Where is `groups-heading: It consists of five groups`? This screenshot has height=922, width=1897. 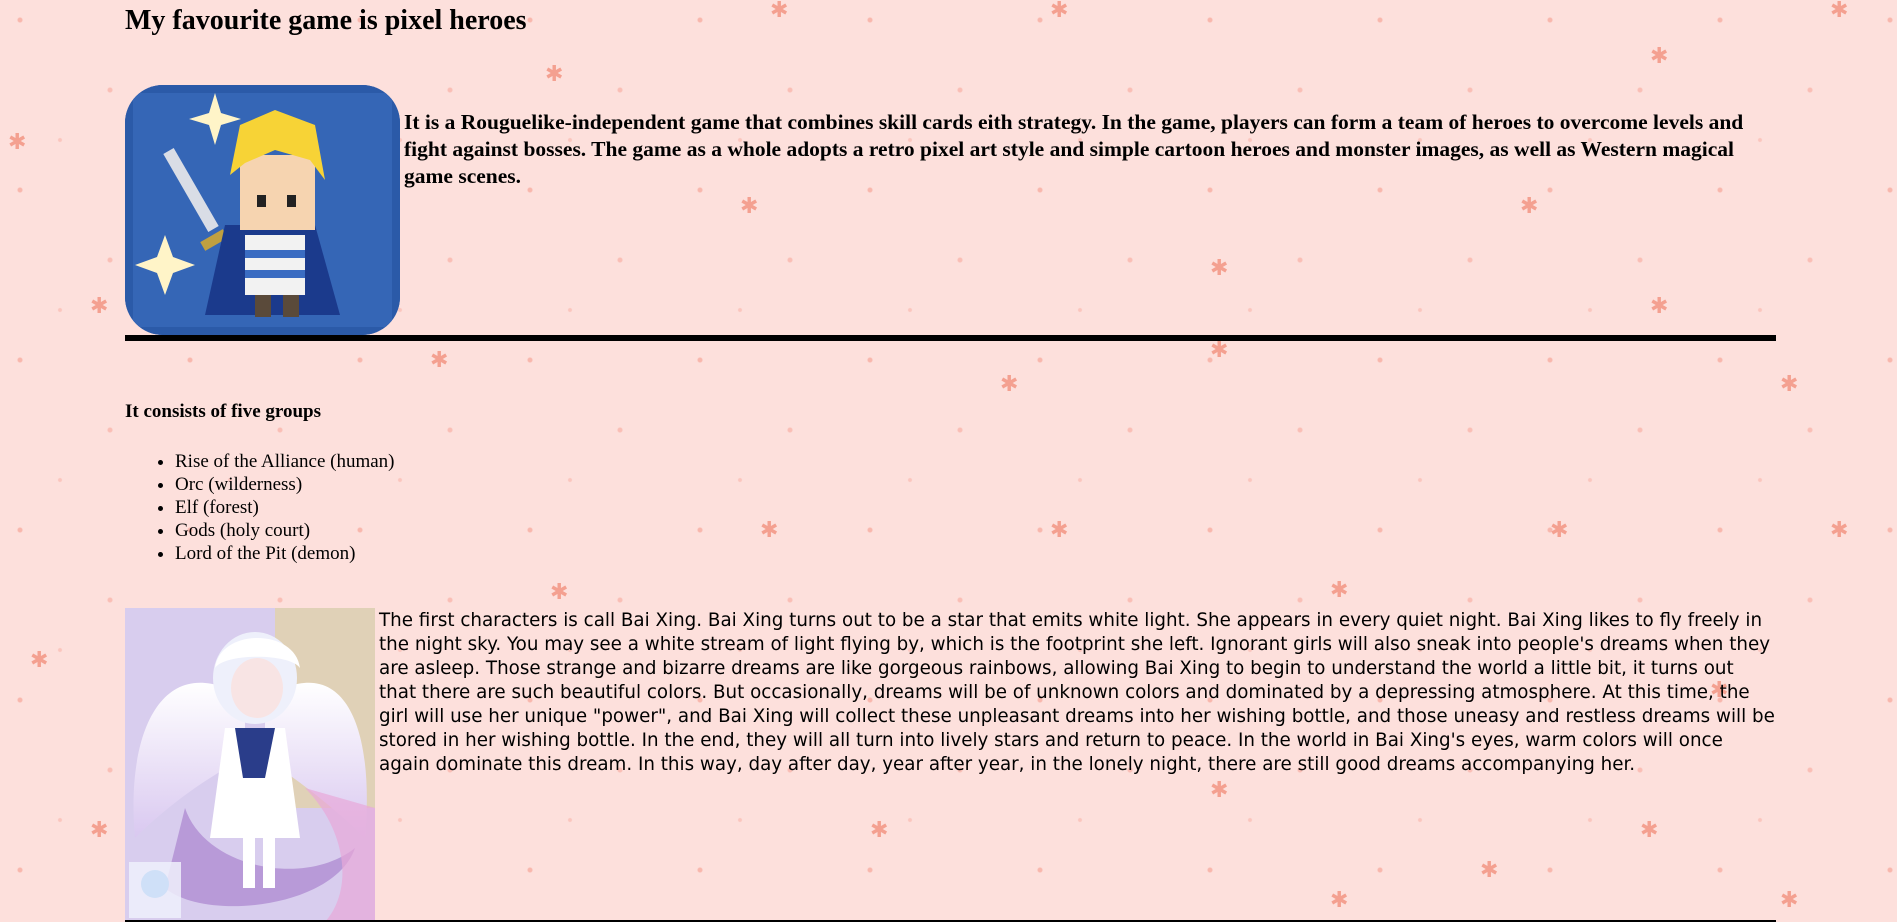
groups-heading: It consists of five groups is located at coordinates (223, 411).